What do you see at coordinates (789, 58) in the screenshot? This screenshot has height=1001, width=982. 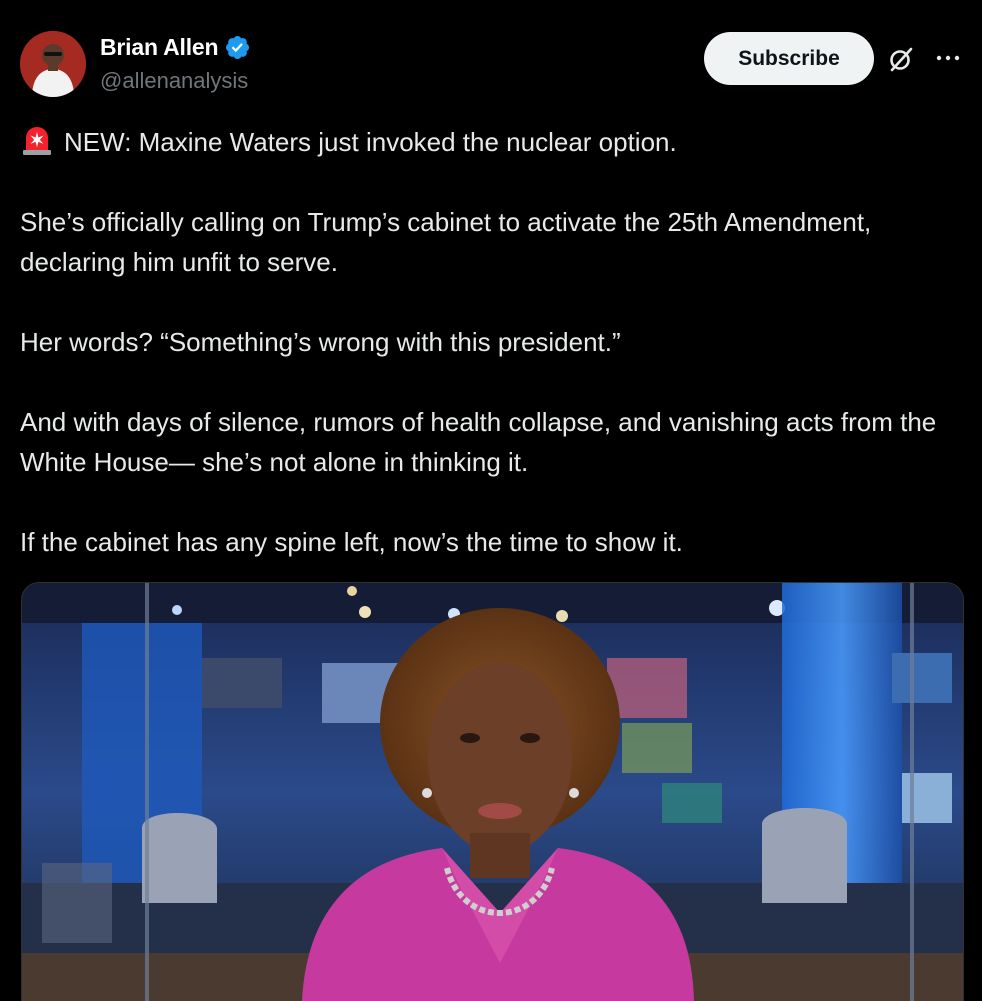 I see `subscribe-button: Subscribe` at bounding box center [789, 58].